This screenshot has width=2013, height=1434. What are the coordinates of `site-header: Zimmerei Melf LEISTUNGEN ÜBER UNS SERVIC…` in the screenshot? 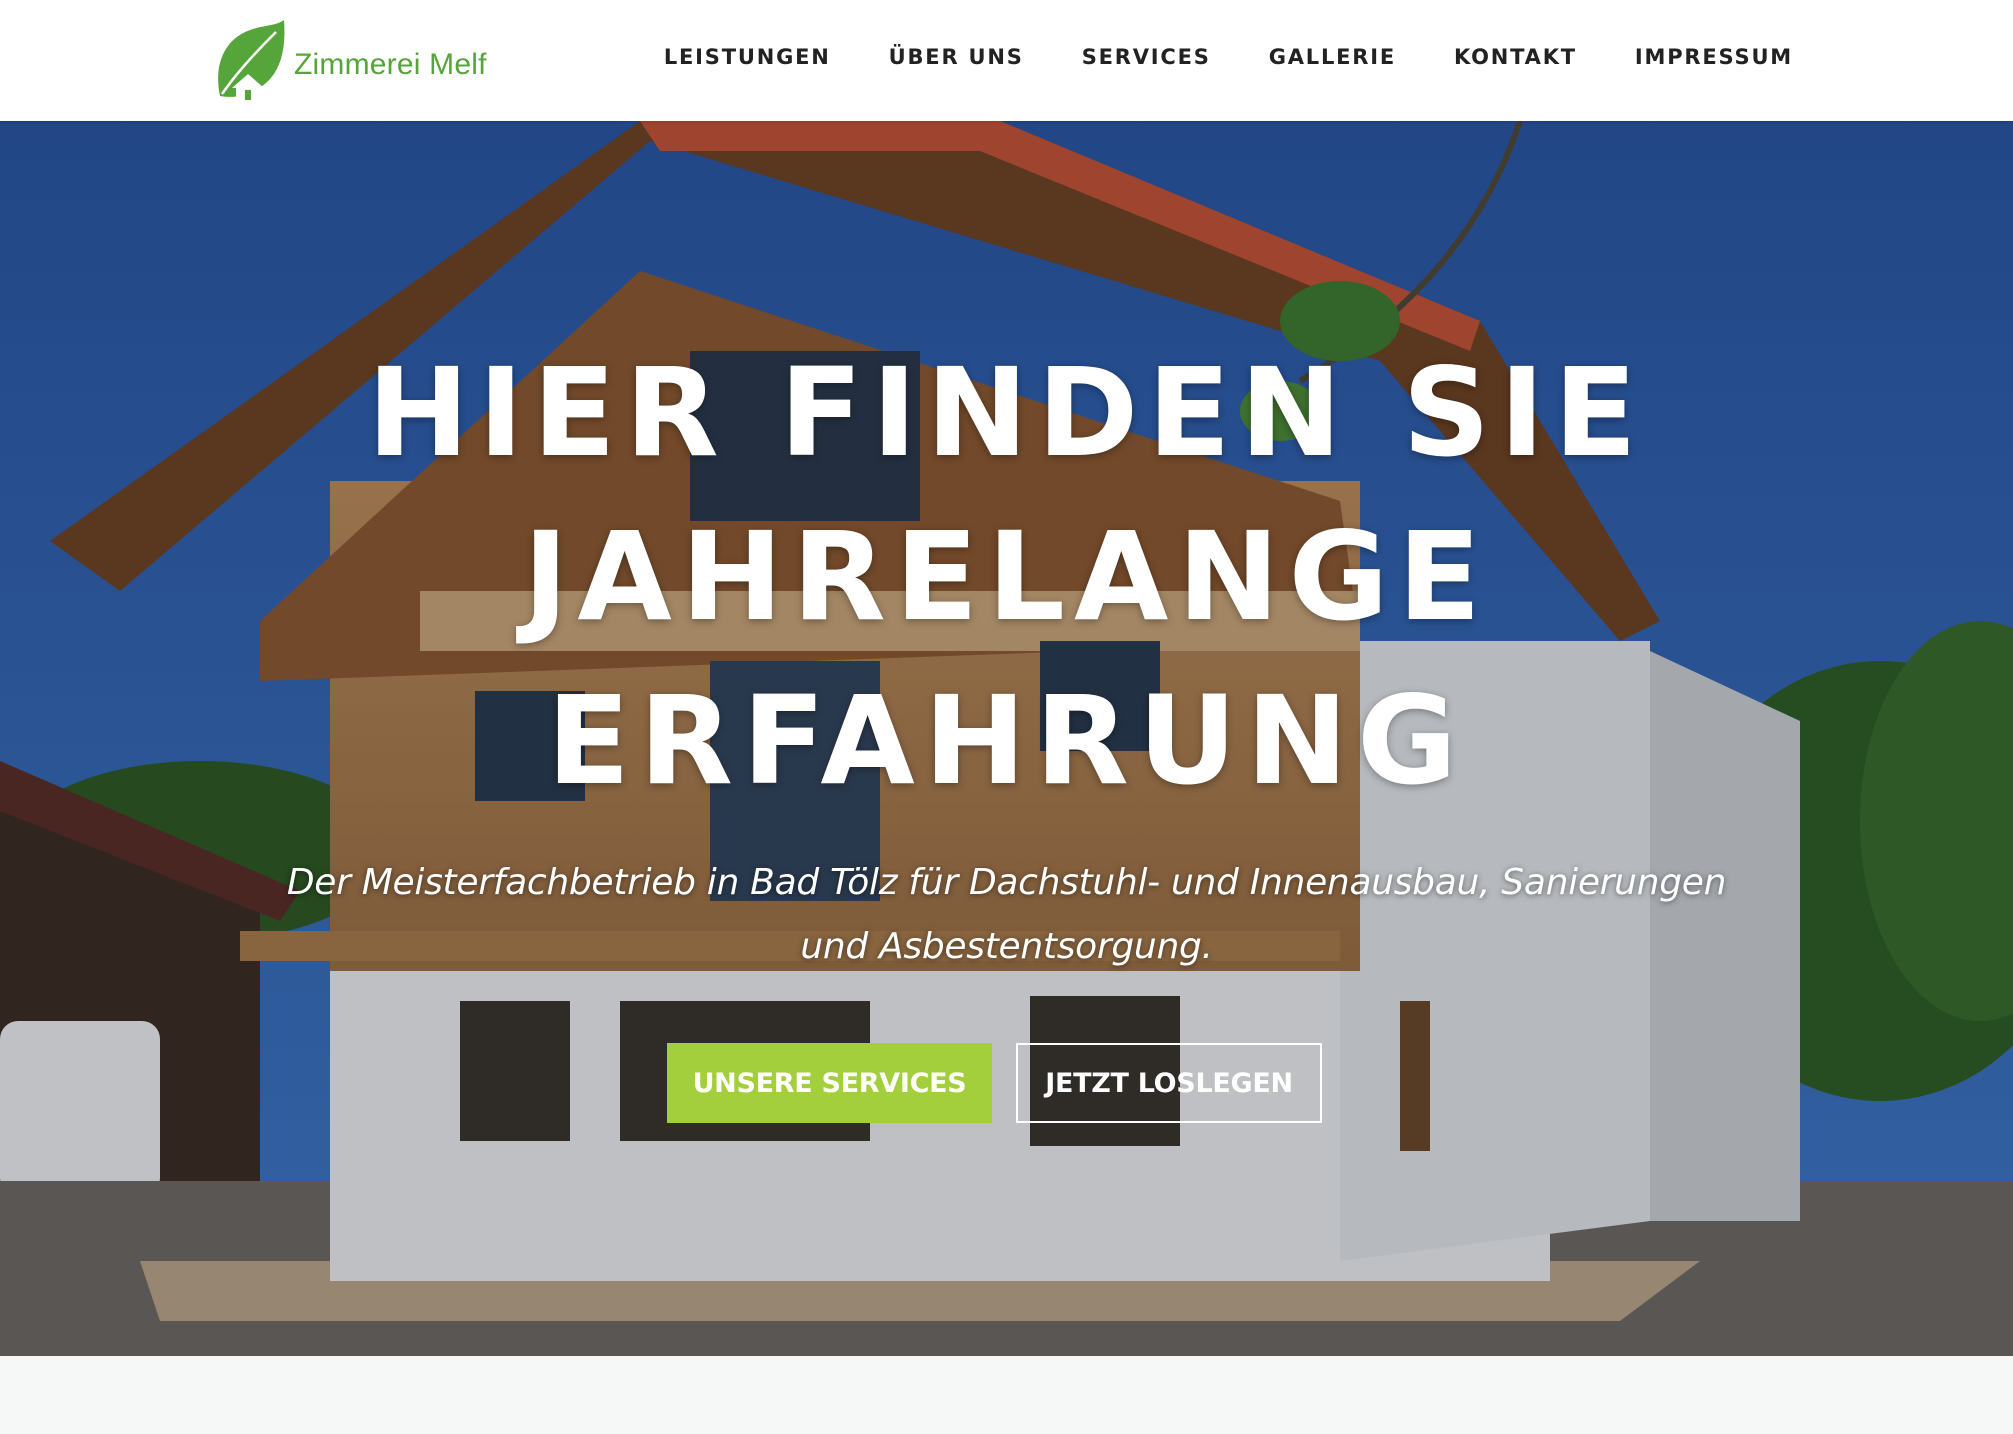 It's located at (1006, 60).